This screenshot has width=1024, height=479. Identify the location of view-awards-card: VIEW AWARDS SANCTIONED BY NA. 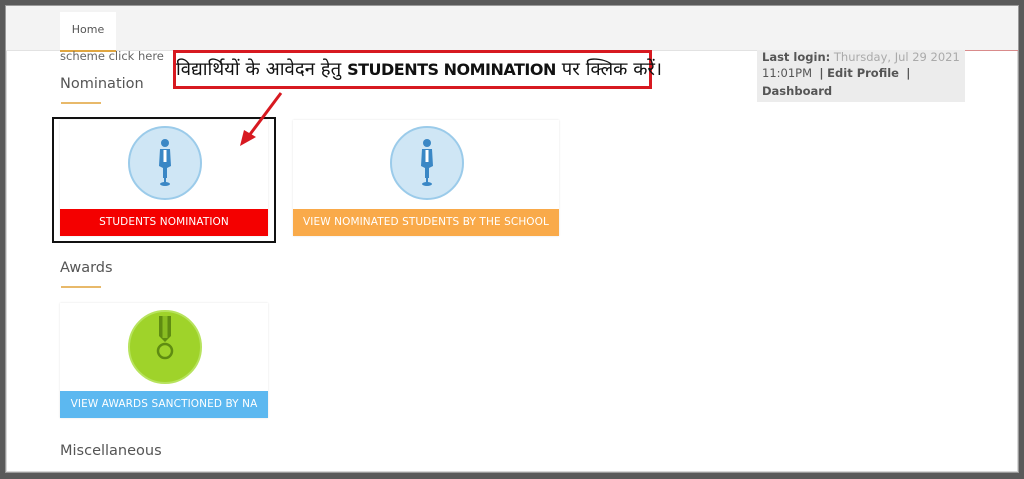
(164, 360).